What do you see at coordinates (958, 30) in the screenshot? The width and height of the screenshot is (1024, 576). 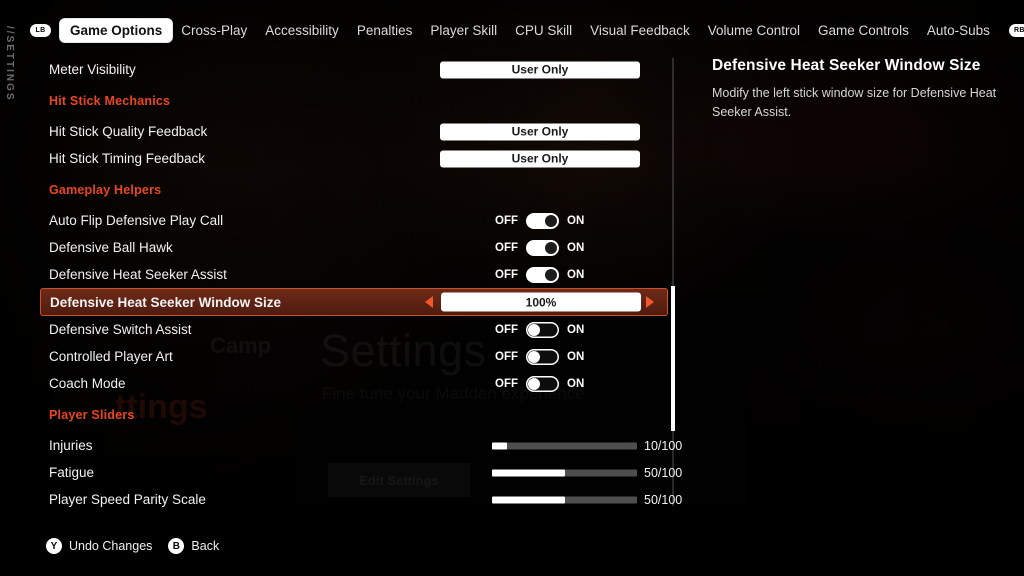 I see `tab-auto-subs: Auto-Subs` at bounding box center [958, 30].